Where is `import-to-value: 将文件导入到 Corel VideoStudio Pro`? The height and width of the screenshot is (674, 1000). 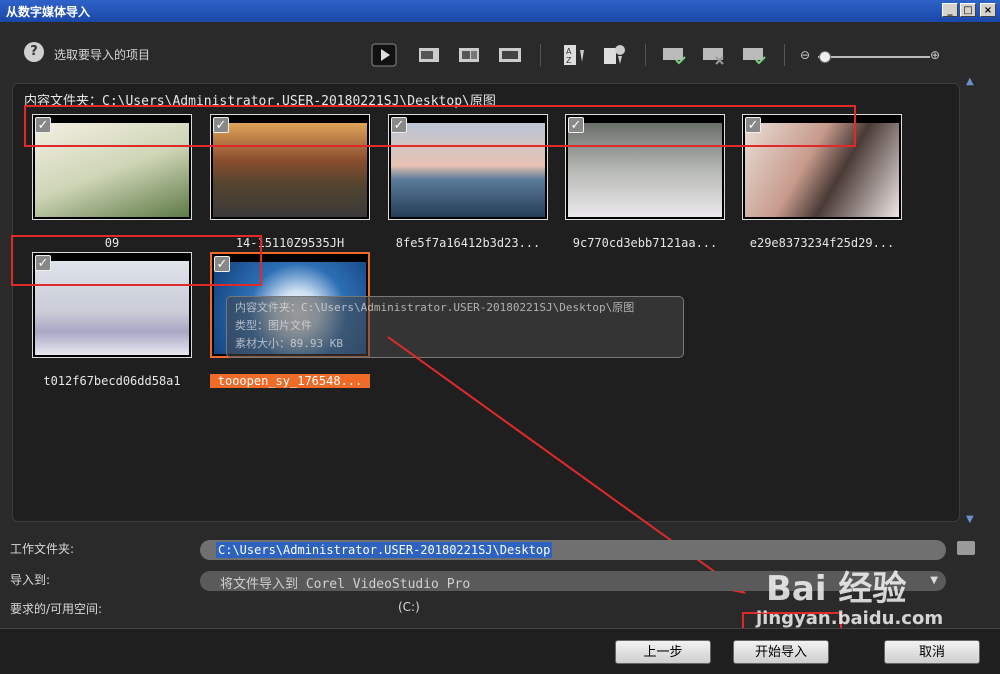 import-to-value: 将文件导入到 Corel VideoStudio Pro is located at coordinates (345, 584).